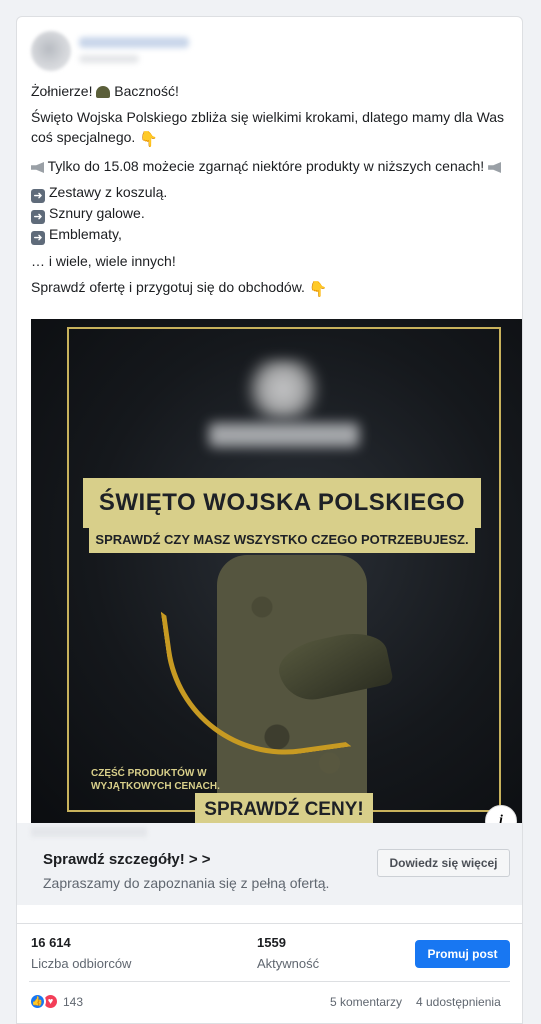 This screenshot has height=1024, width=541. What do you see at coordinates (97, 213) in the screenshot?
I see `list-item: Sznury galowe.` at bounding box center [97, 213].